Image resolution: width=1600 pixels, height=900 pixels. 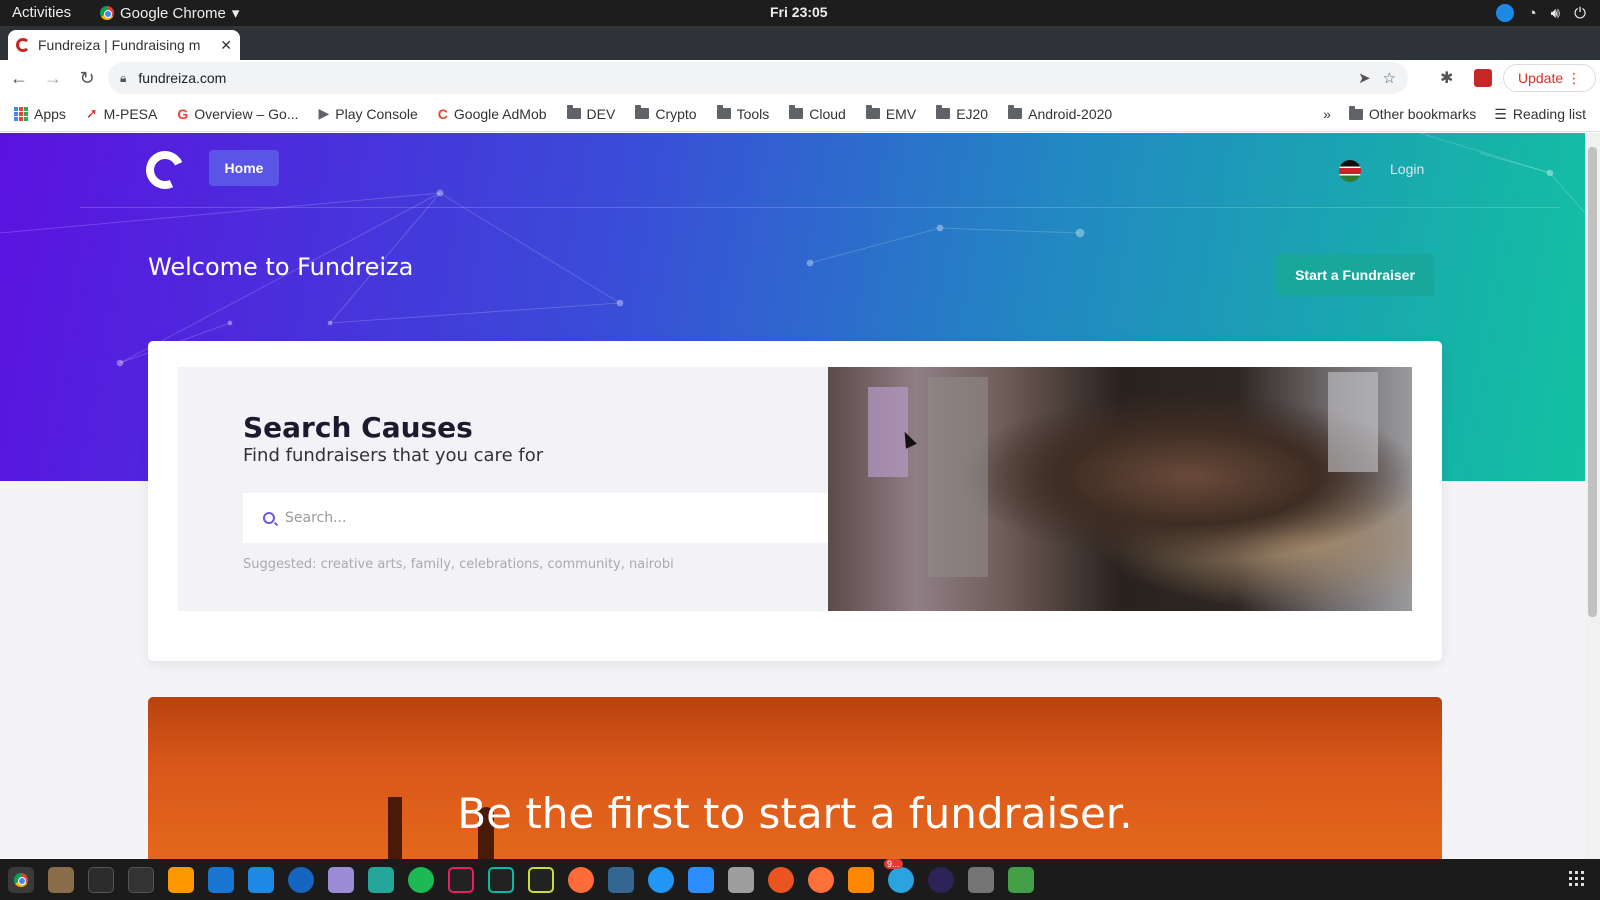 What do you see at coordinates (1422, 114) in the screenshot?
I see `other-bookmarks-label: Other bookmarks` at bounding box center [1422, 114].